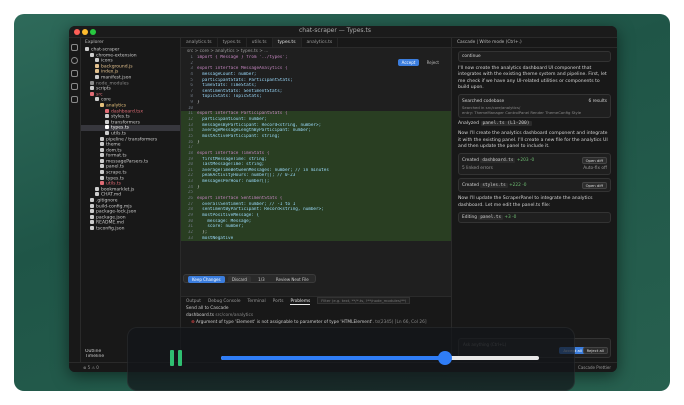 Image resolution: width=684 pixels, height=405 pixels. Describe the element at coordinates (246, 204) in the screenshot. I see `code-text: overallSentiment: number; // -1 to 1` at that location.